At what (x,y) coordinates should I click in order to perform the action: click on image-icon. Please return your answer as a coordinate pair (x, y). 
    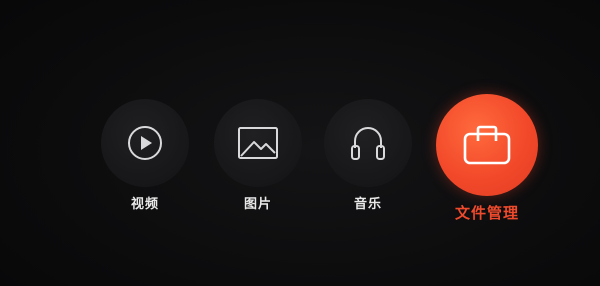
    Looking at the image, I should click on (258, 143).